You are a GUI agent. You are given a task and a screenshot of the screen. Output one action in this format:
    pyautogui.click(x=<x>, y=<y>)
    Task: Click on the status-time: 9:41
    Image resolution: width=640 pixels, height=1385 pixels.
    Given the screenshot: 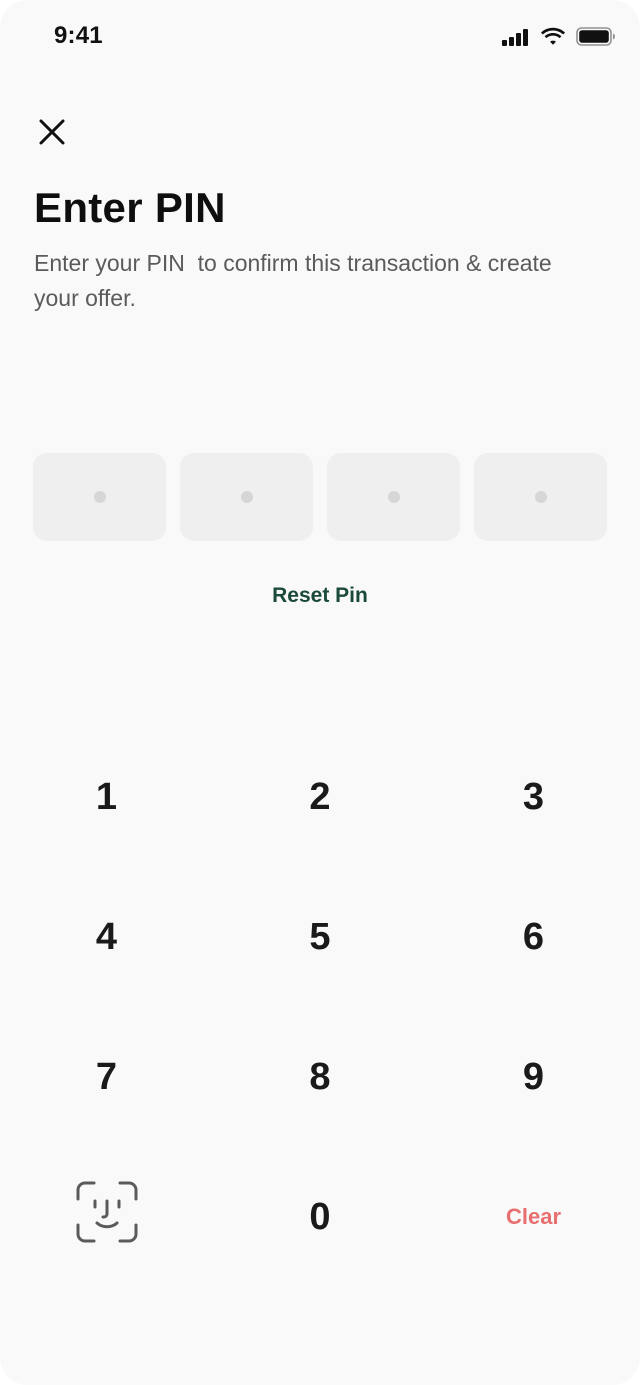 What is the action you would take?
    pyautogui.click(x=78, y=35)
    